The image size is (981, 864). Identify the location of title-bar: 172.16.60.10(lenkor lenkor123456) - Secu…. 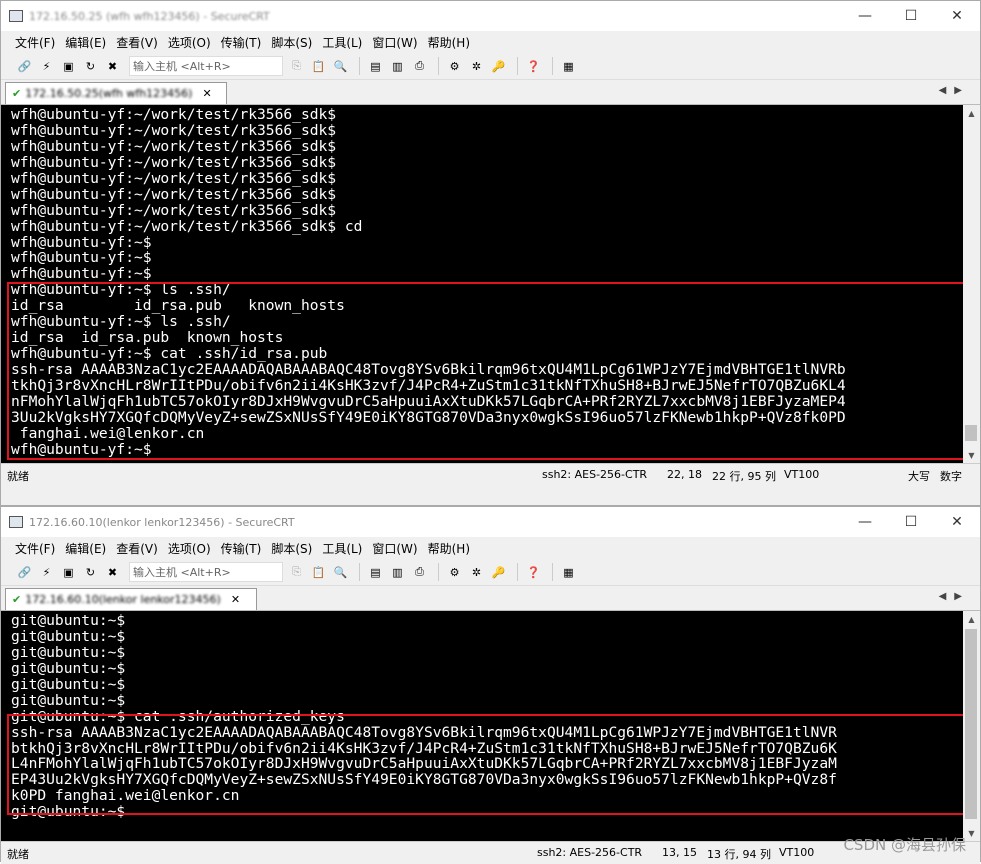
(490, 522).